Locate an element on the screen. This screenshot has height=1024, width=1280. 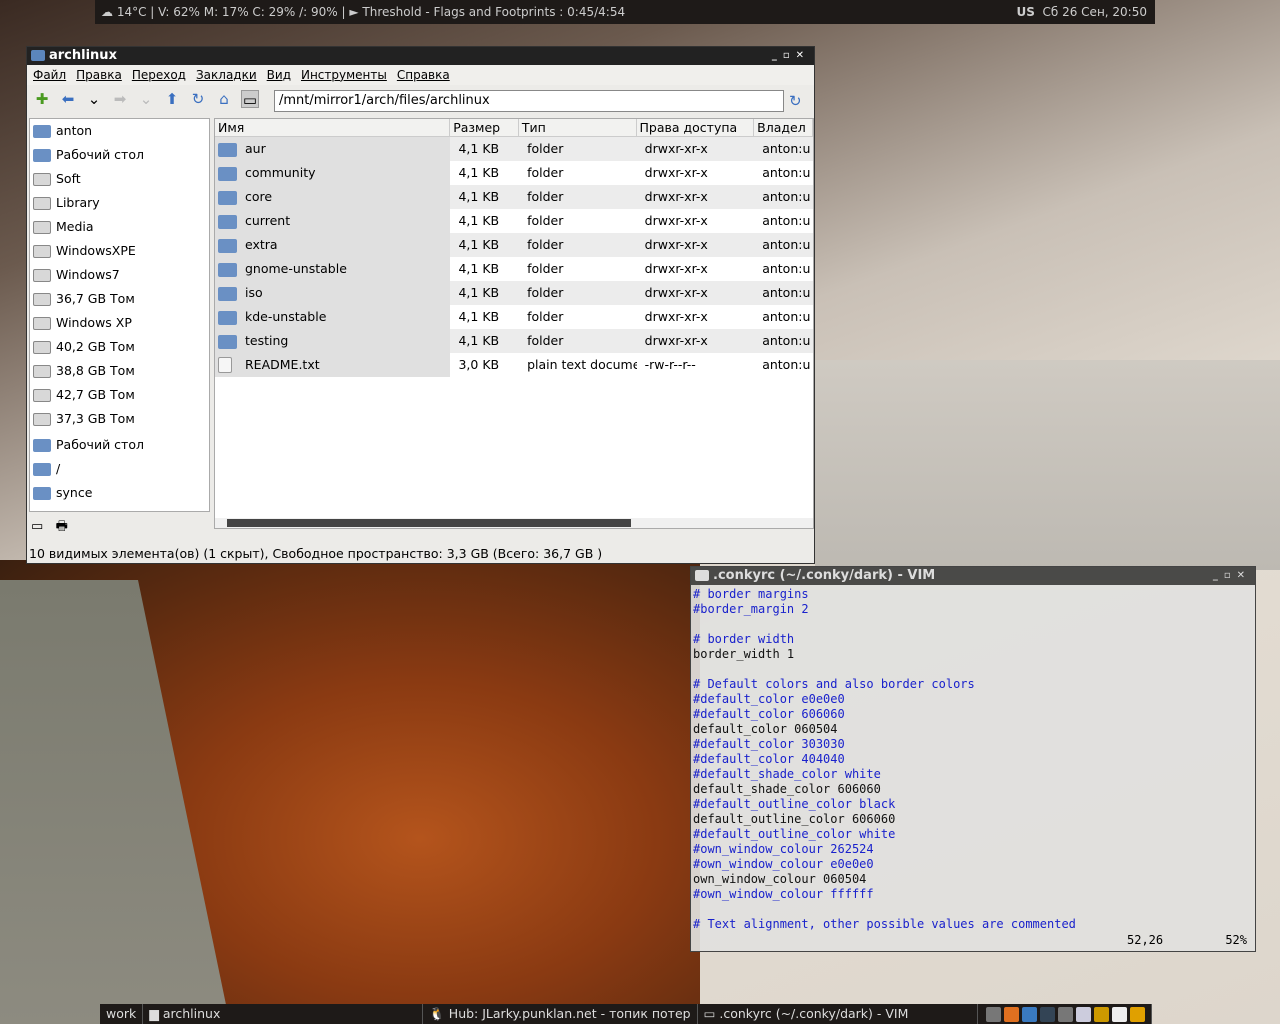
reload-icon: ↻ is located at coordinates (198, 99).